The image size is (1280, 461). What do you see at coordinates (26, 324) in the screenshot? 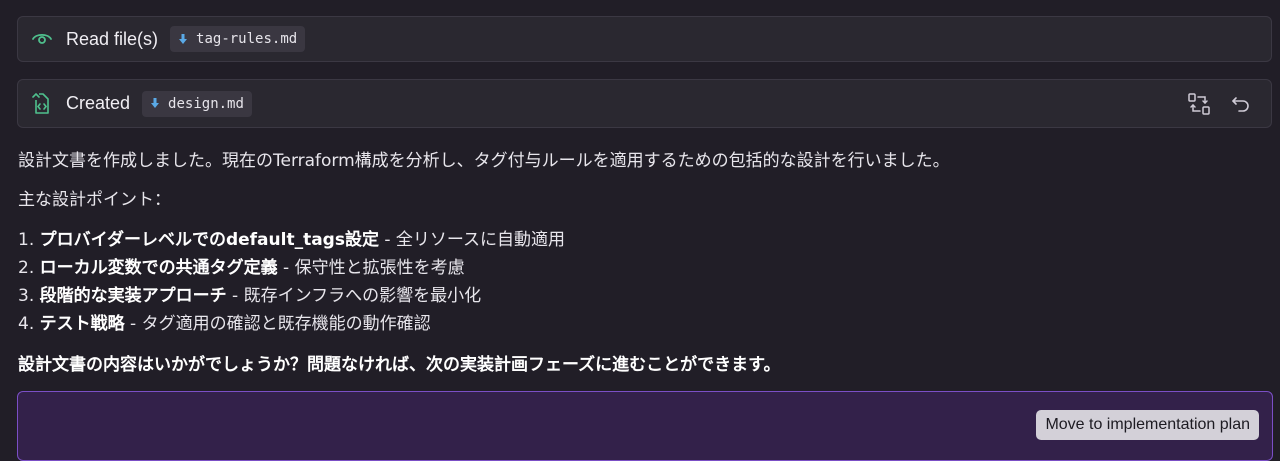
I see `list-item-number: 4.` at bounding box center [26, 324].